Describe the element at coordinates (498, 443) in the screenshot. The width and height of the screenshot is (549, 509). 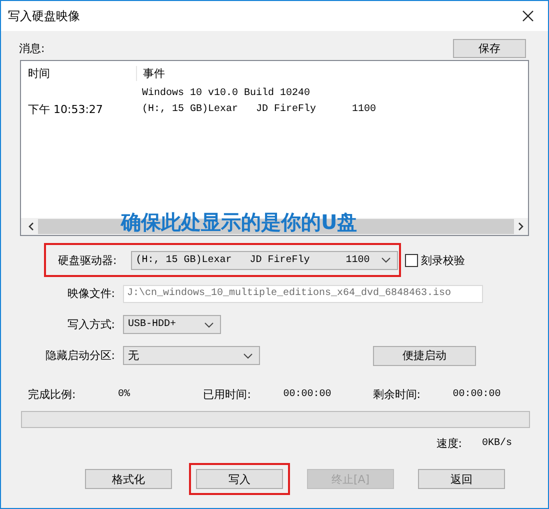
I see `speed-value: 0KB/s` at that location.